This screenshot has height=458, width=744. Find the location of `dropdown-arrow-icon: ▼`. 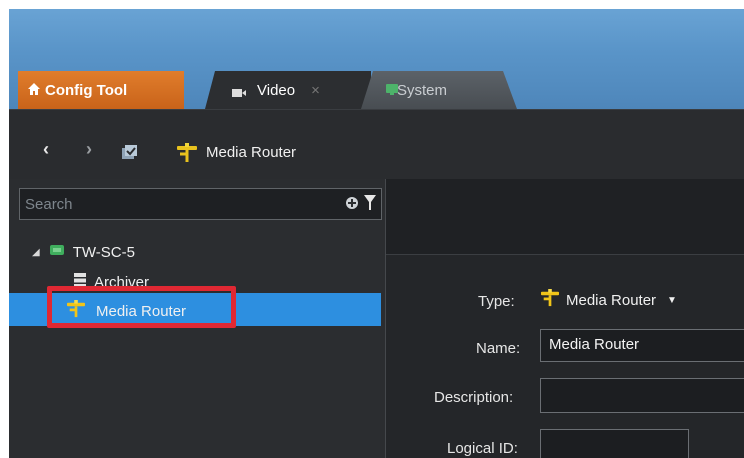

dropdown-arrow-icon: ▼ is located at coordinates (672, 300).